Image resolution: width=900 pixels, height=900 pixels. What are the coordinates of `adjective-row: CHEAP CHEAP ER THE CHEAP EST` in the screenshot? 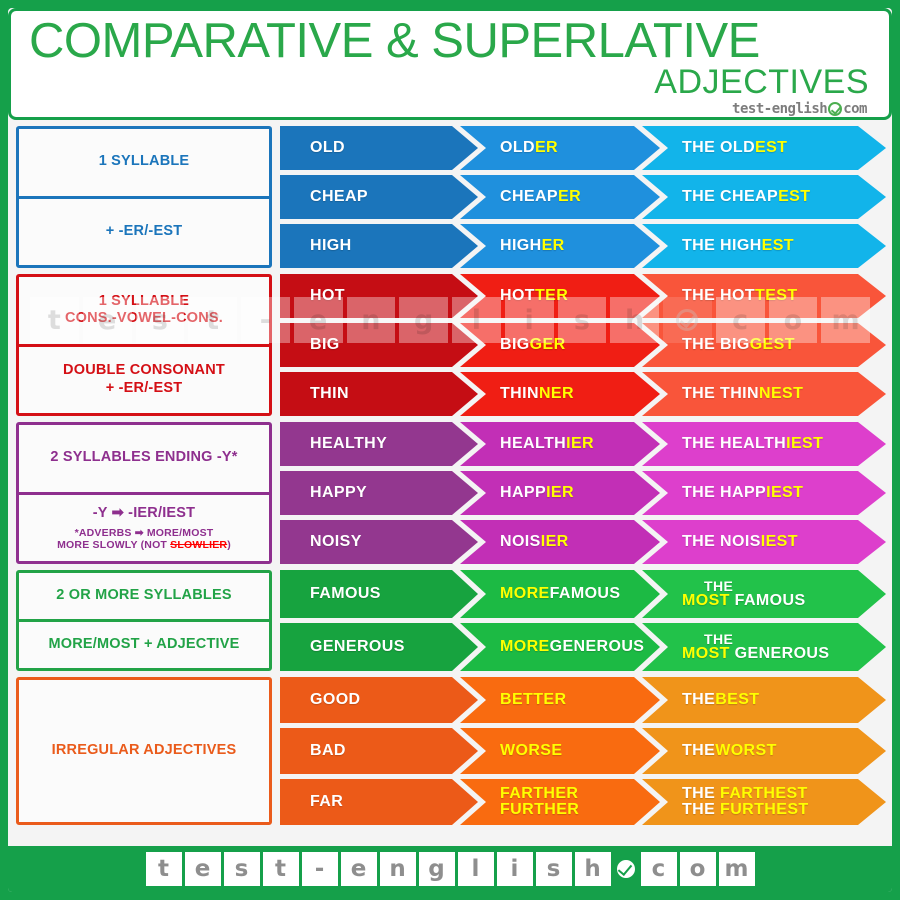 It's located at (583, 197).